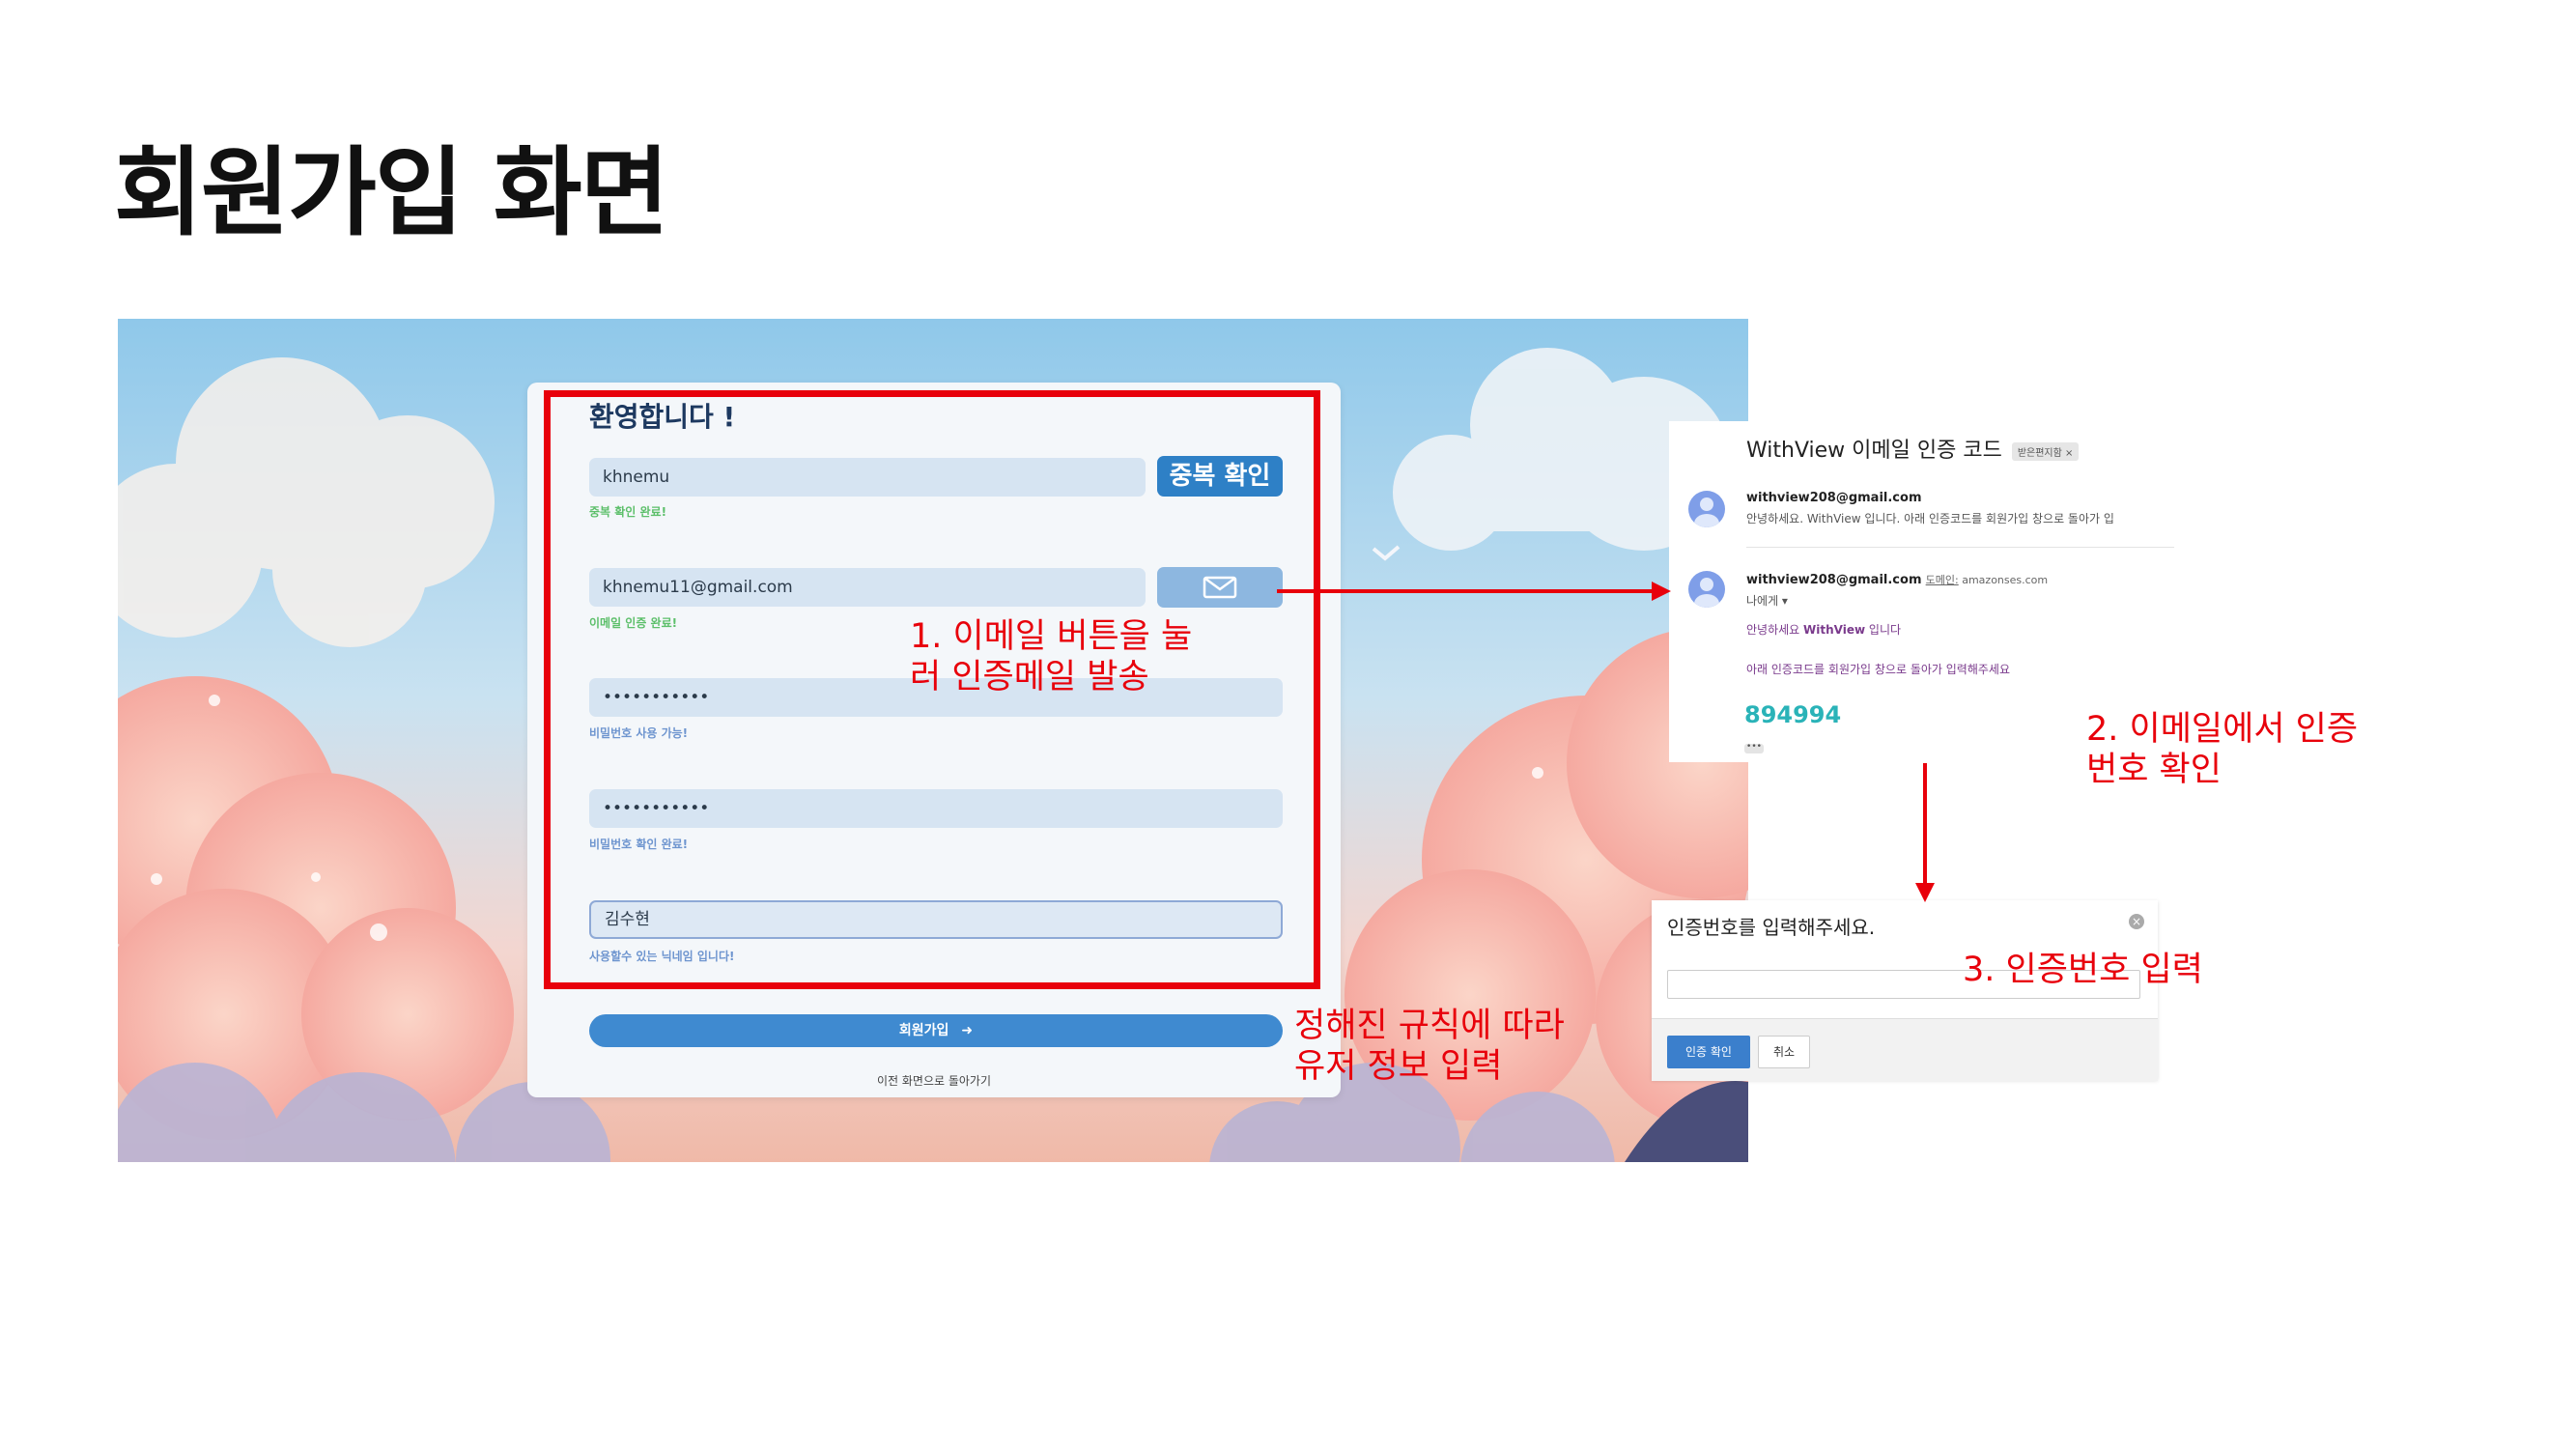 Image resolution: width=2576 pixels, height=1449 pixels. Describe the element at coordinates (2222, 749) in the screenshot. I see `annotation-step2: 2. 이메일에서 인증 번호 확인` at that location.